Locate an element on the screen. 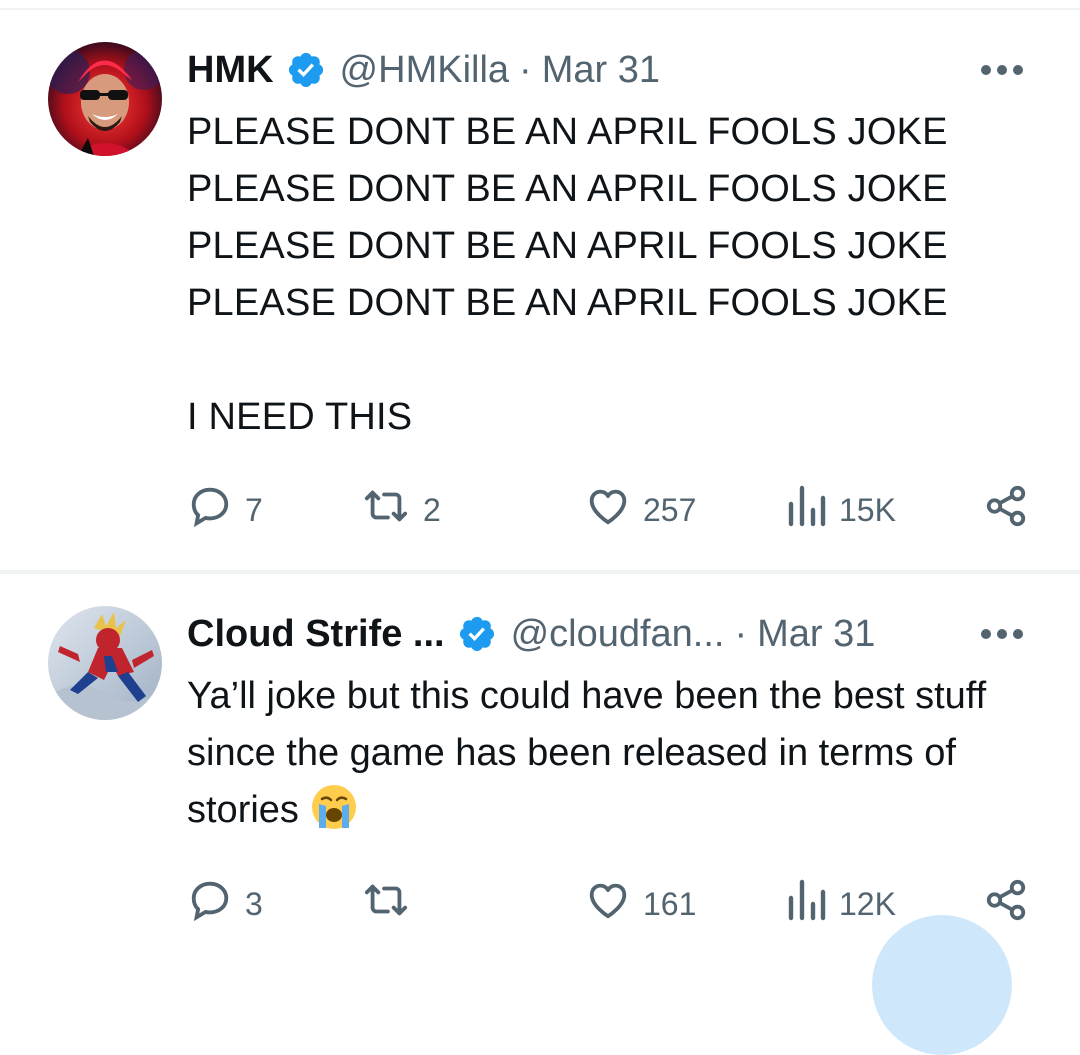 The width and height of the screenshot is (1080, 1055). views-button: 12K is located at coordinates (841, 904).